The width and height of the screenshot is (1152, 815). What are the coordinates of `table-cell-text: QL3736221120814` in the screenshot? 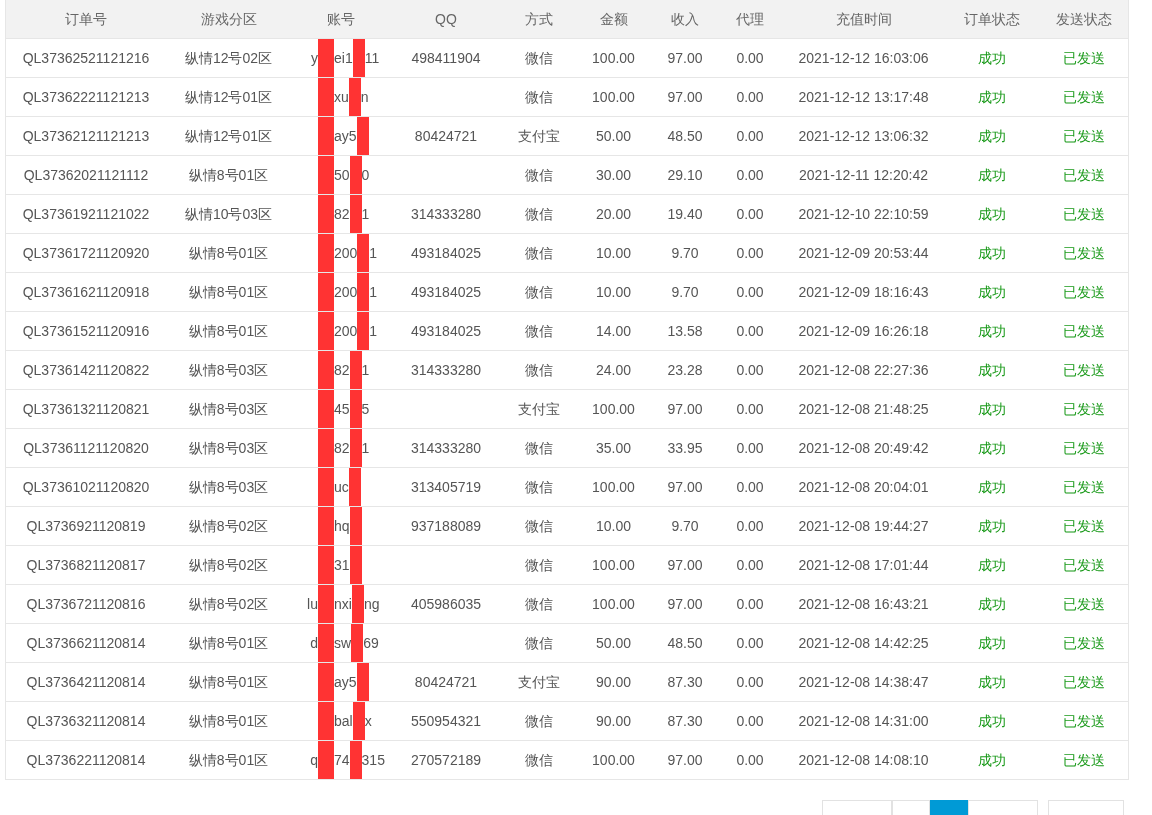 It's located at (86, 760).